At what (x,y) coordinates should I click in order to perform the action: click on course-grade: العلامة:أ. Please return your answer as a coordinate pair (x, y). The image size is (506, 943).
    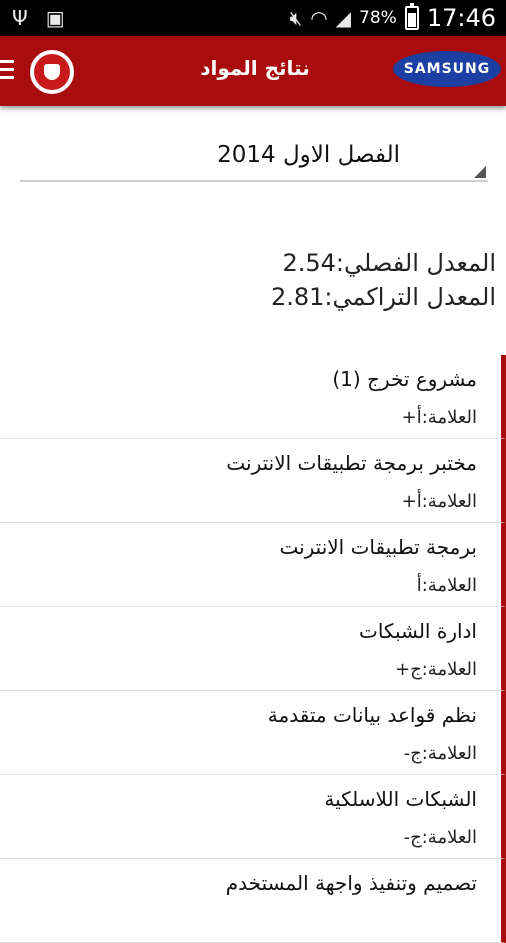
    Looking at the image, I should click on (446, 585).